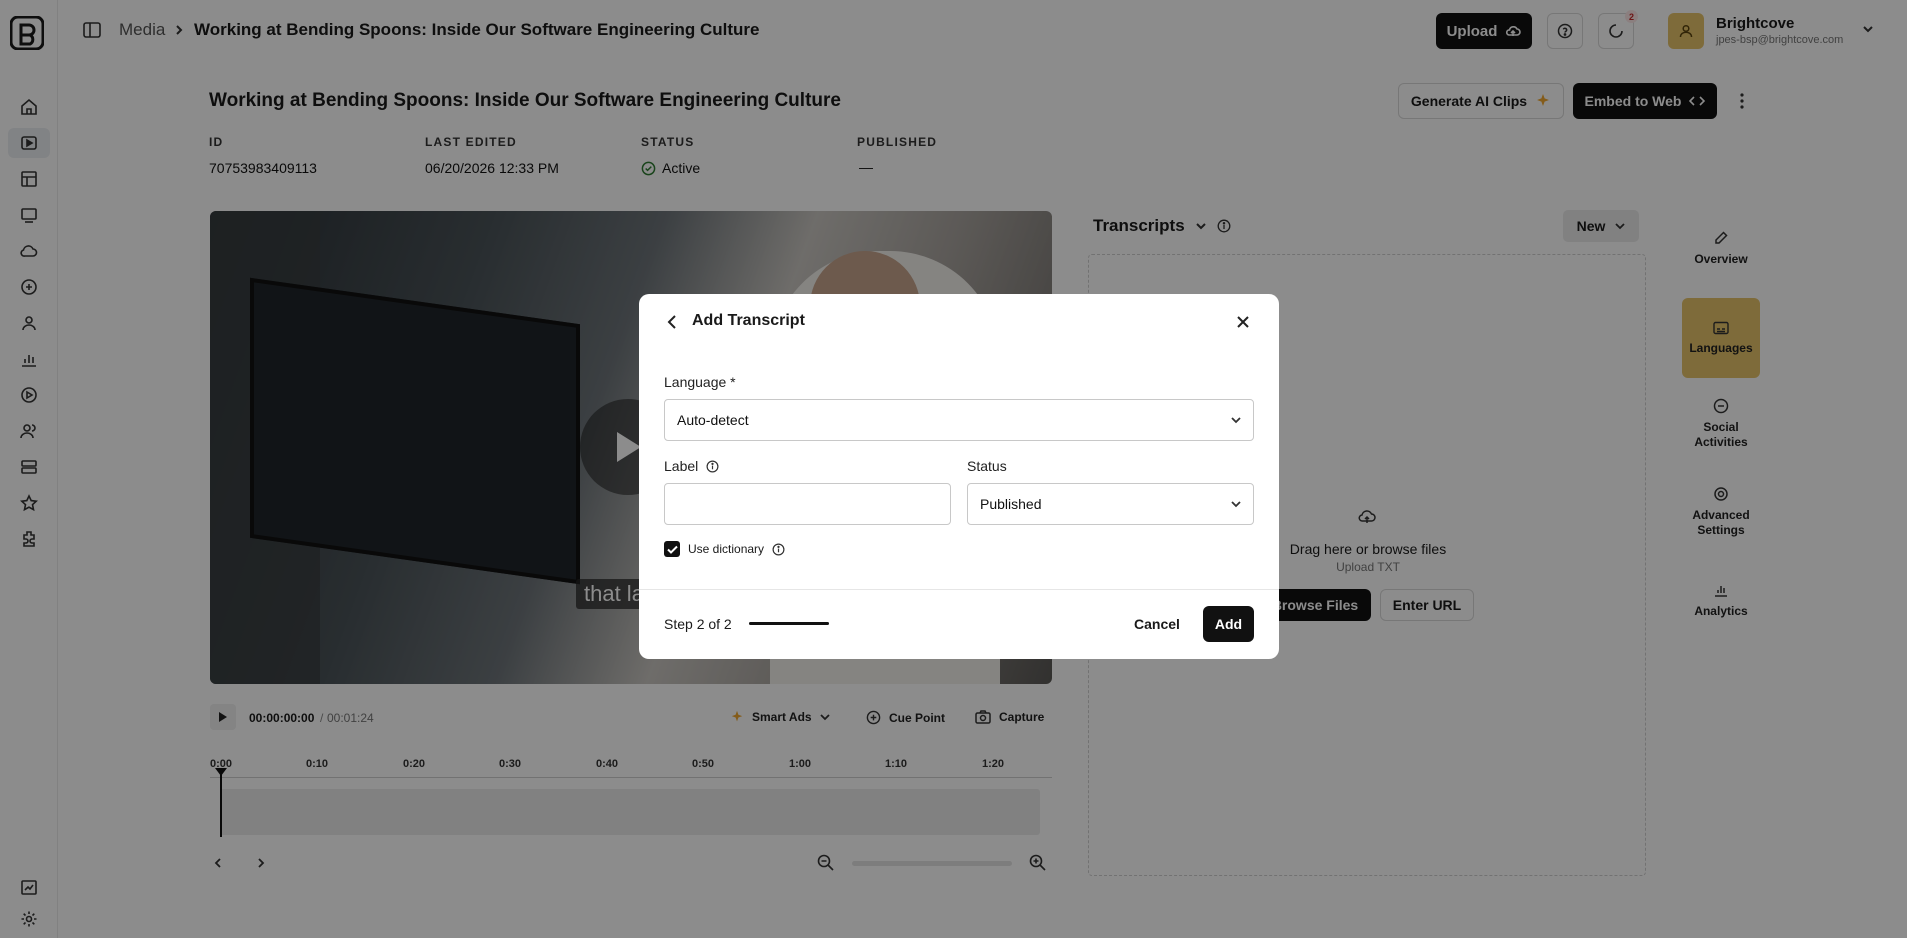  I want to click on modal-title: Add Transcript, so click(748, 320).